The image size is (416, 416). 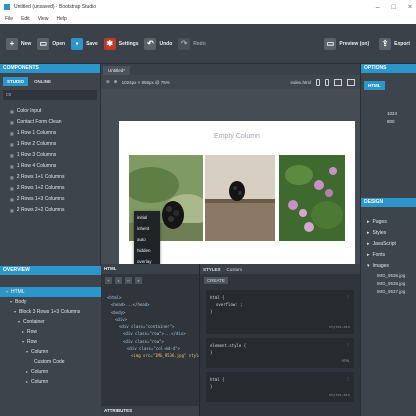 I want to click on tab-html-options: HTML, so click(x=374, y=85).